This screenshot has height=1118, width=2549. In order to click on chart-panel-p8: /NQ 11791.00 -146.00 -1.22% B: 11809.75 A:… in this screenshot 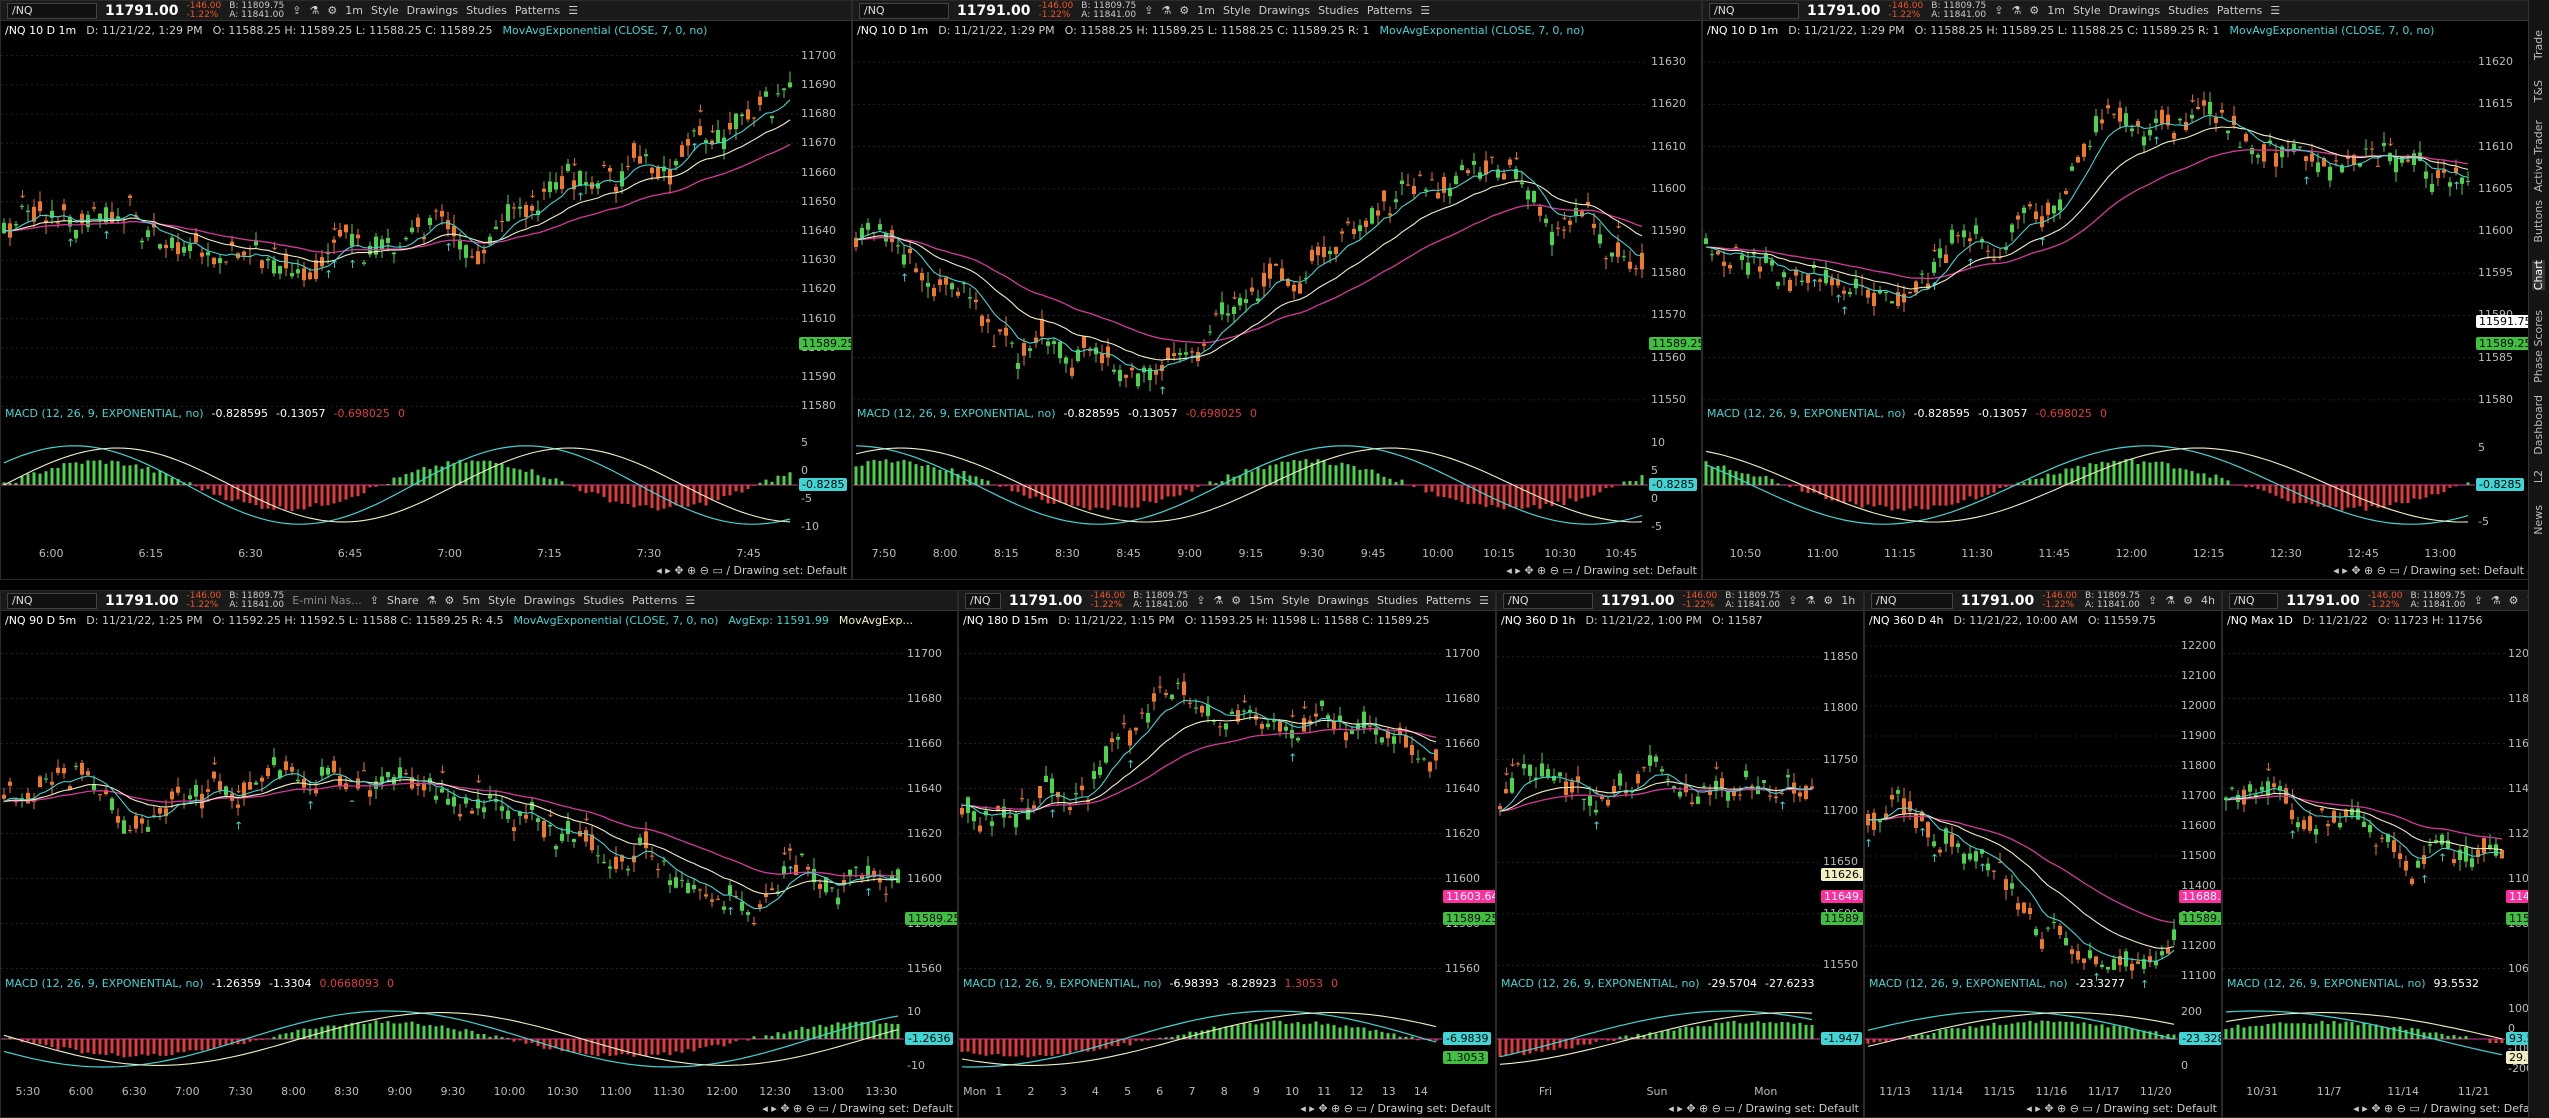, I will do `click(2385, 854)`.